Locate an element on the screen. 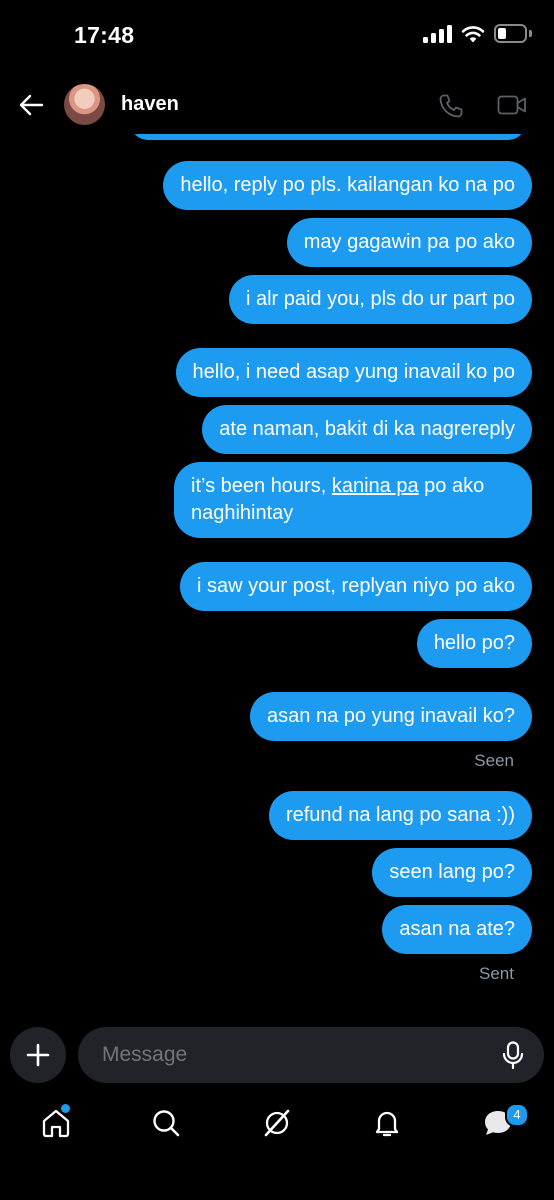 This screenshot has height=1200, width=554. home-indicator is located at coordinates (277, 1180).